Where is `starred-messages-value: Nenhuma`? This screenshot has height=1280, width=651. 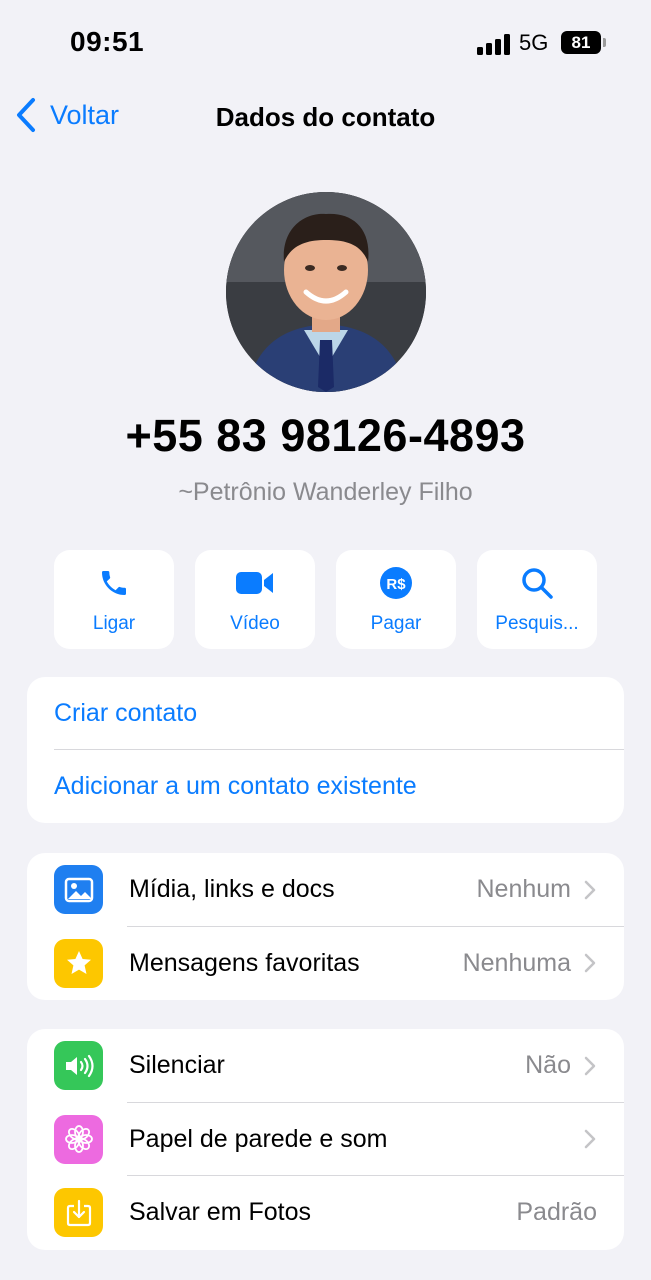 starred-messages-value: Nenhuma is located at coordinates (516, 962).